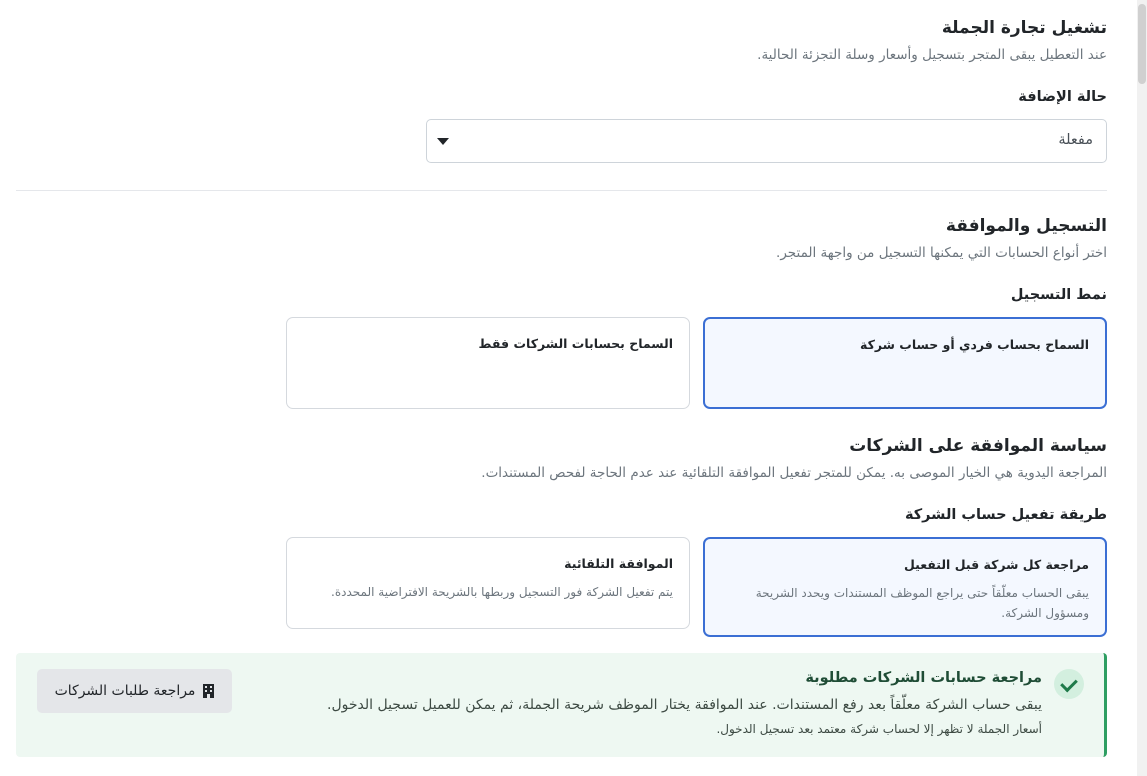  I want to click on scrollbar-thumb, so click(1142, 44).